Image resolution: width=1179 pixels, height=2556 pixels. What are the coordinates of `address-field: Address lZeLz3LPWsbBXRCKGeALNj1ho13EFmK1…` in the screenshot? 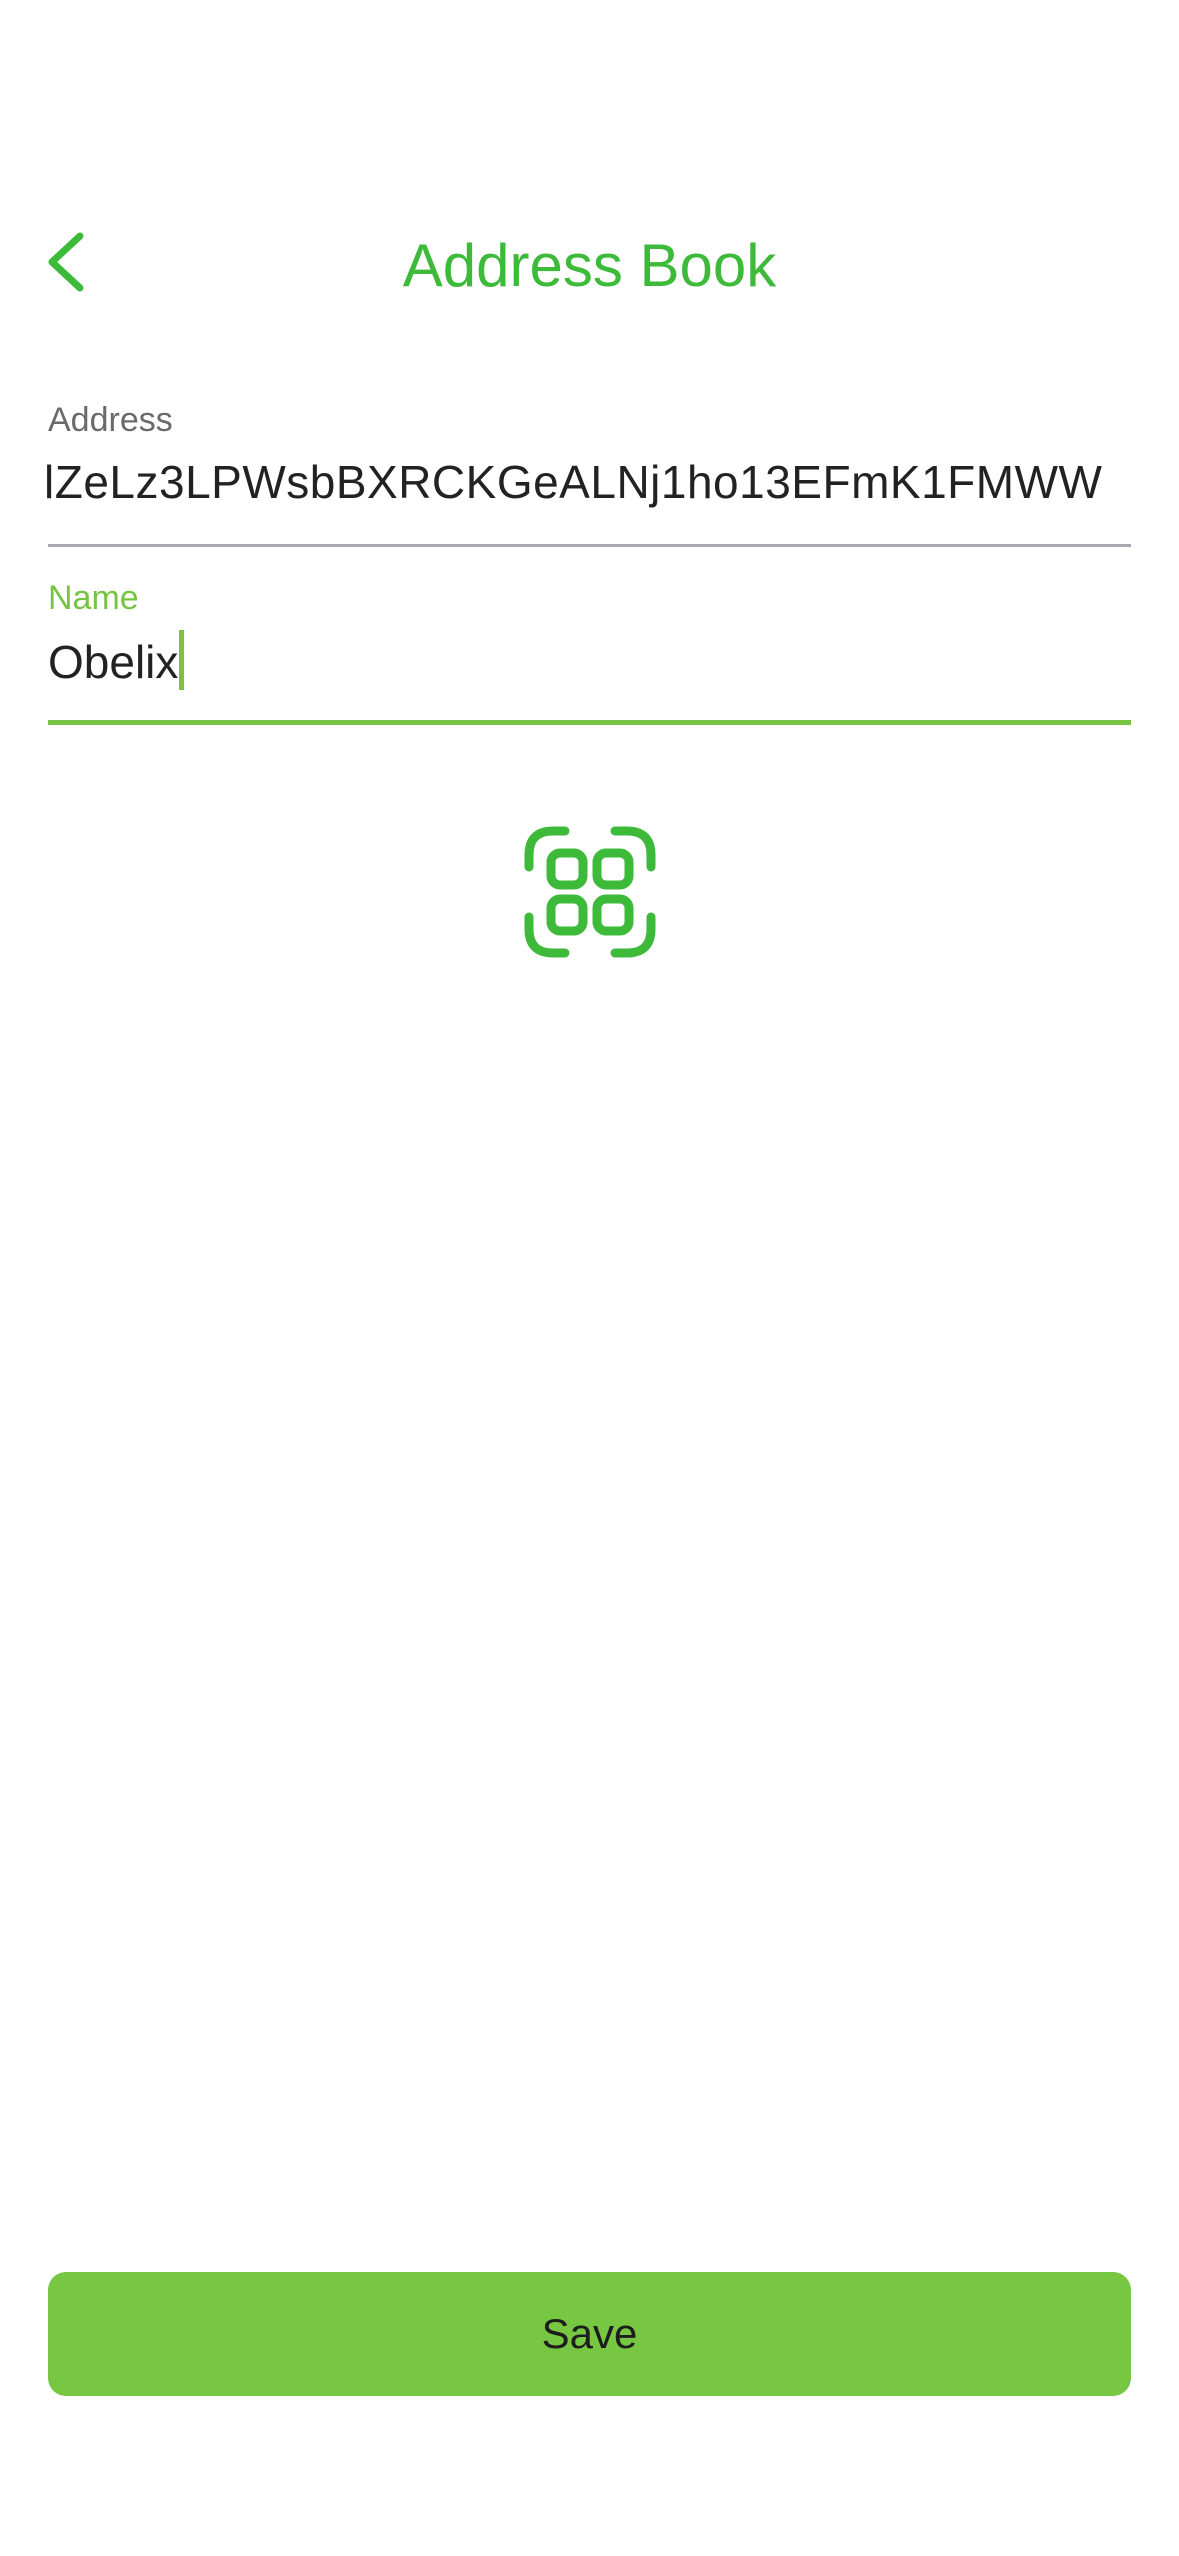 It's located at (587, 475).